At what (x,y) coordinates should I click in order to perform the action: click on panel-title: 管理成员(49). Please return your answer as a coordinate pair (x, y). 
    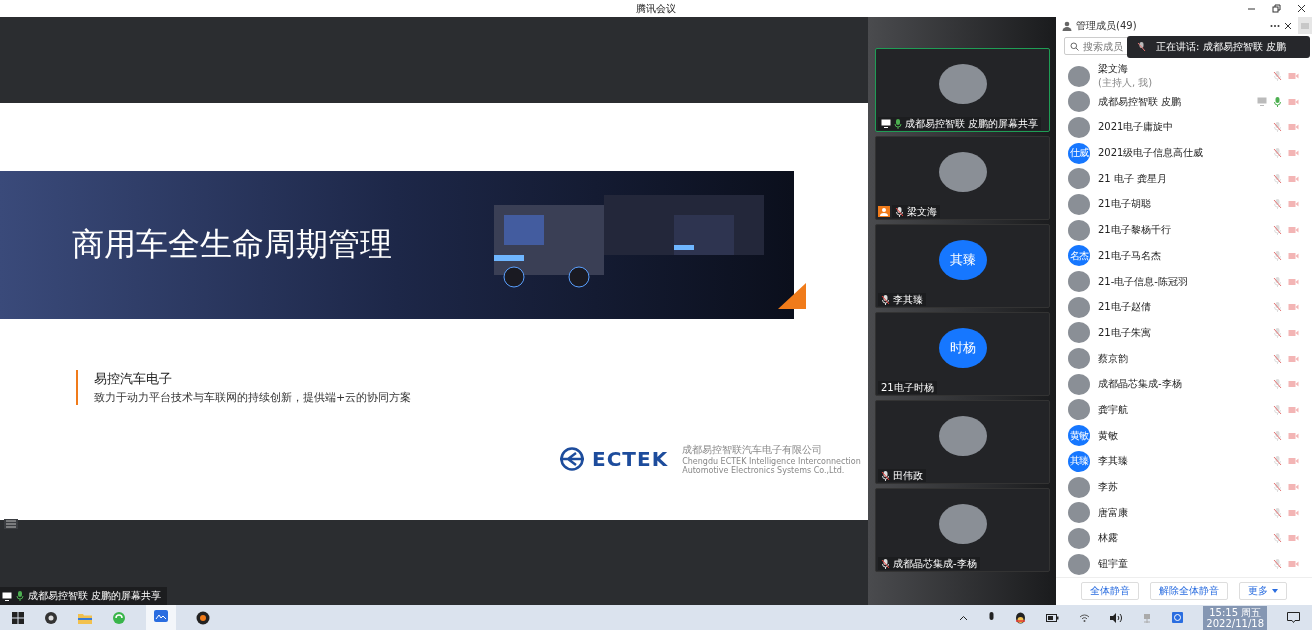
    Looking at the image, I should click on (1106, 25).